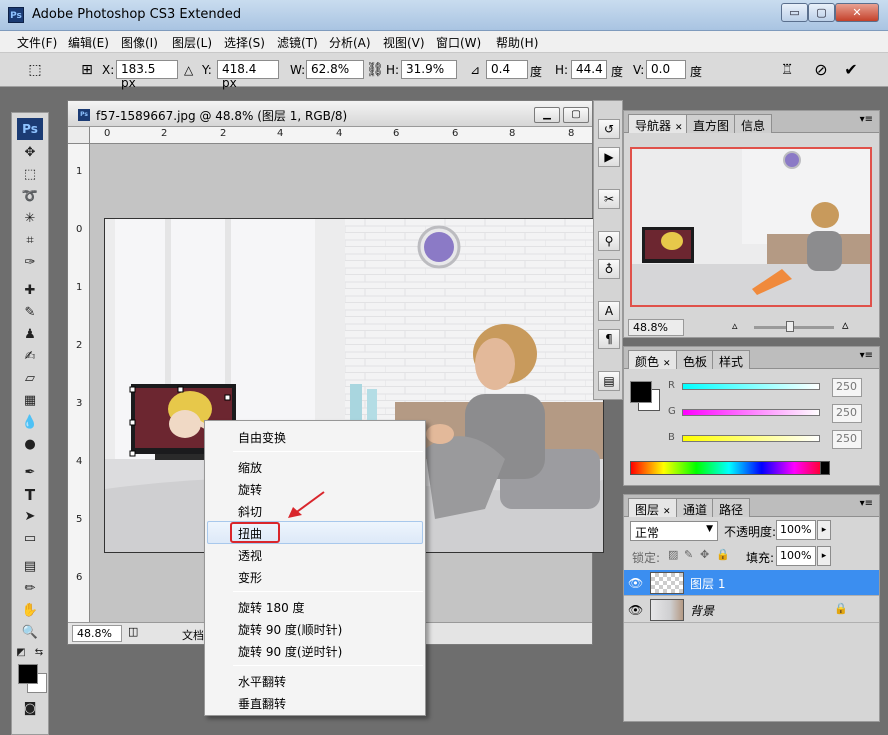 The height and width of the screenshot is (735, 888). What do you see at coordinates (653, 359) in the screenshot?
I see `tab-color: 颜色 ✕` at bounding box center [653, 359].